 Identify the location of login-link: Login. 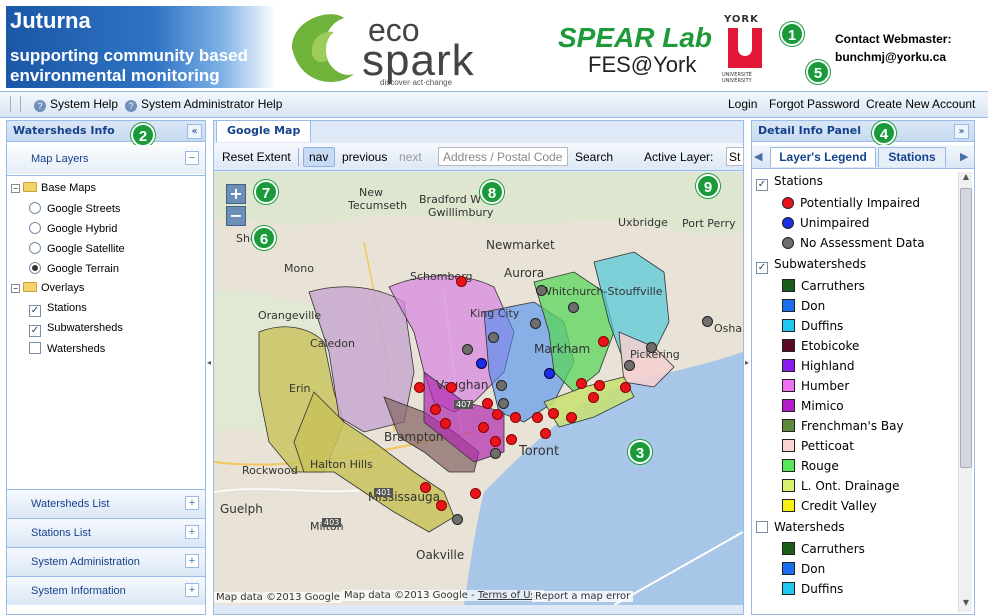
(742, 104).